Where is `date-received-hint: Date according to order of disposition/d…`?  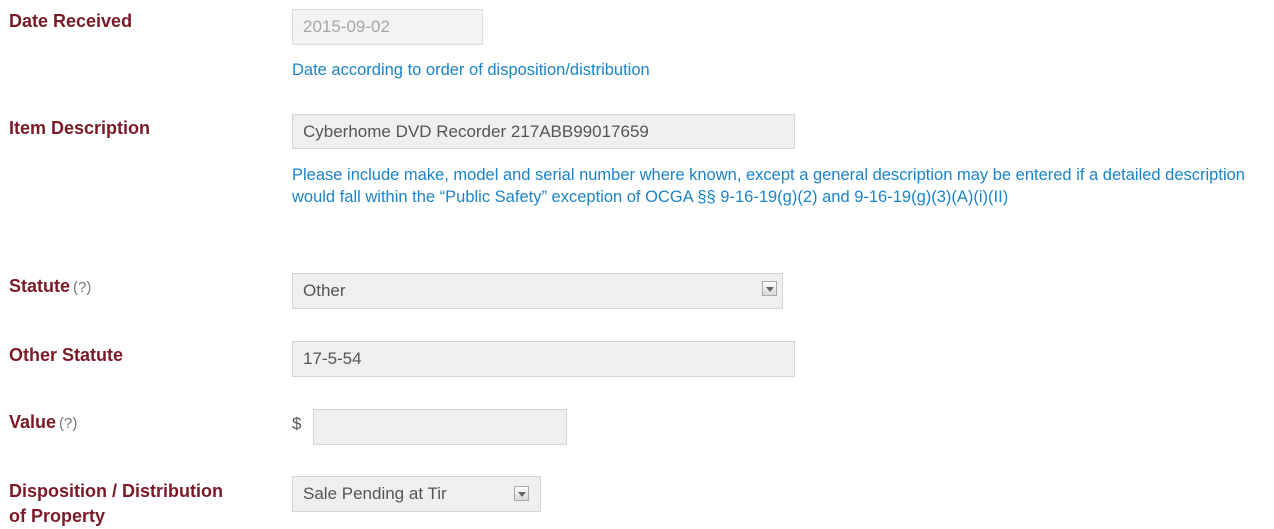
date-received-hint: Date according to order of disposition/d… is located at coordinates (471, 70).